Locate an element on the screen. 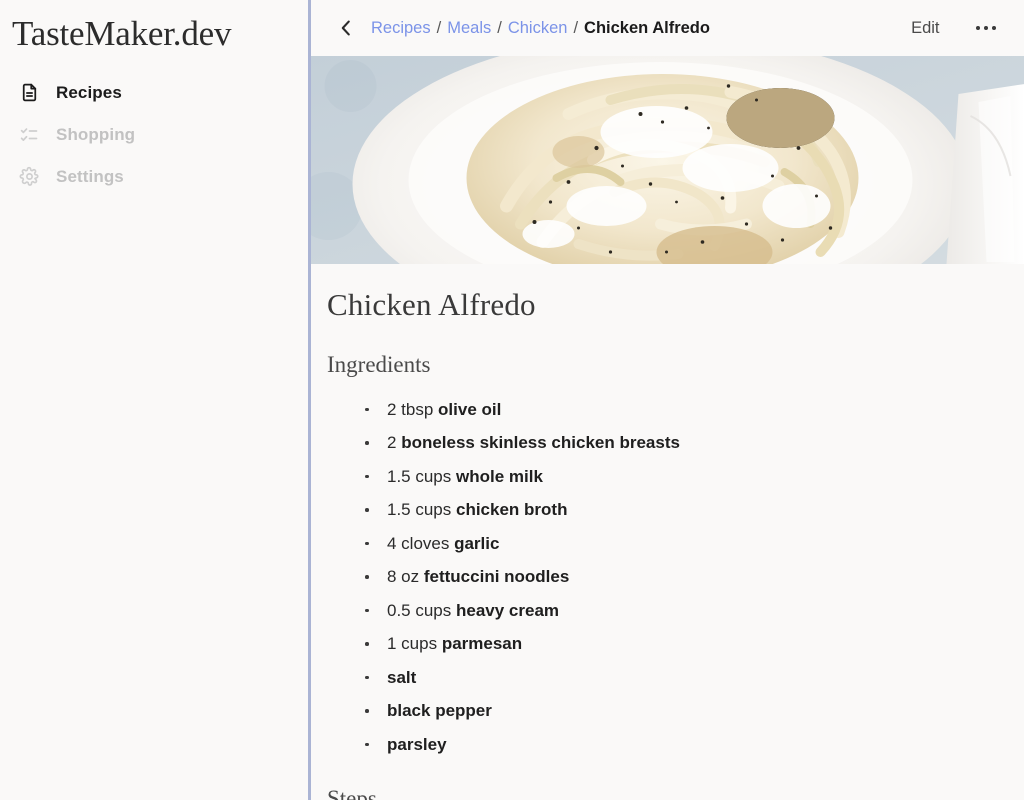 The width and height of the screenshot is (1024, 800). recipe-title: Chicken Alfredo is located at coordinates (431, 304).